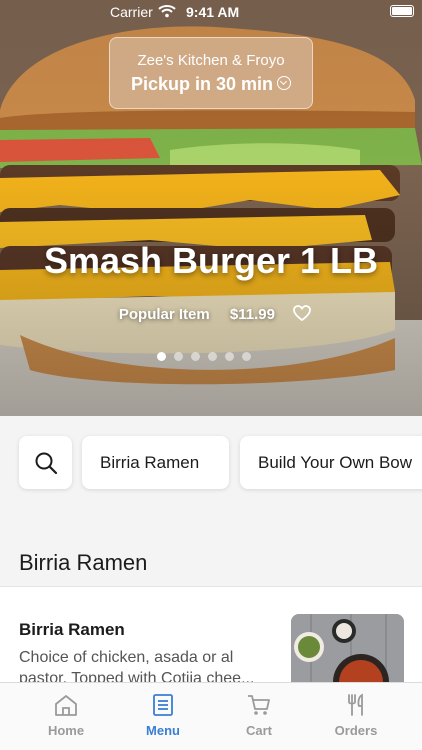 The width and height of the screenshot is (422, 750). Describe the element at coordinates (131, 12) in the screenshot. I see `carrier-label: Carrier` at that location.